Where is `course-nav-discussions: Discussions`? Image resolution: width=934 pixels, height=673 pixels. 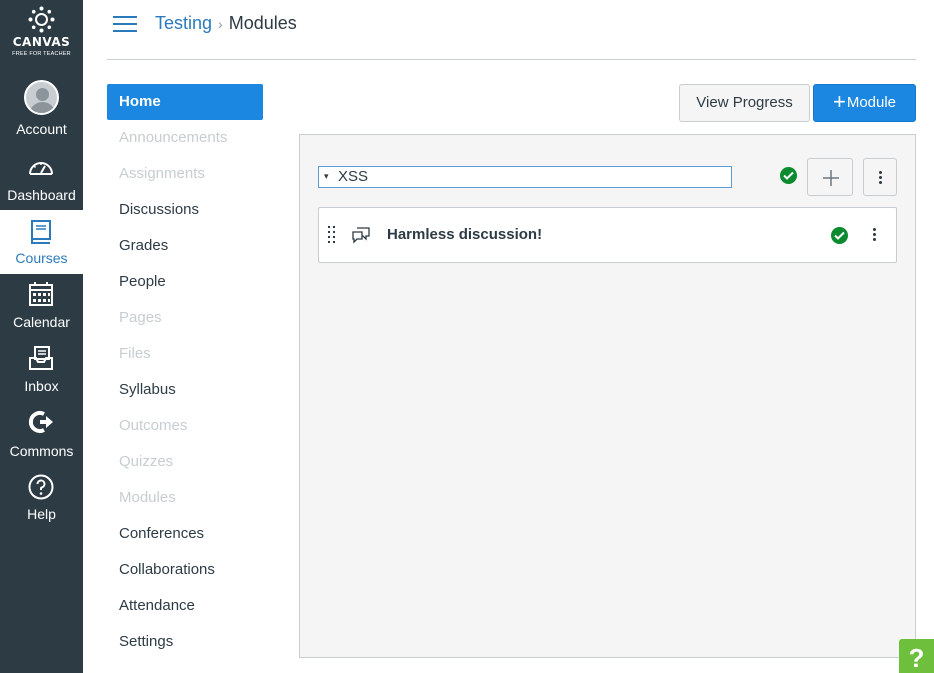
course-nav-discussions: Discussions is located at coordinates (185, 210).